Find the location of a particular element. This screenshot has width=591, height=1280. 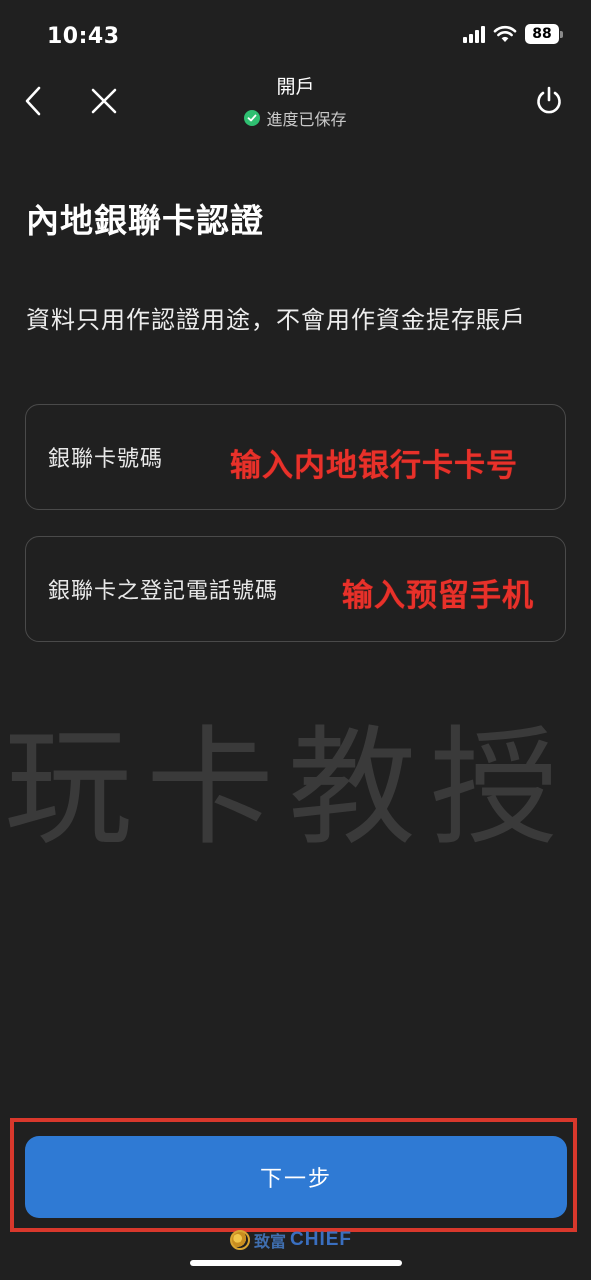

status-time: 10:43 is located at coordinates (83, 36).